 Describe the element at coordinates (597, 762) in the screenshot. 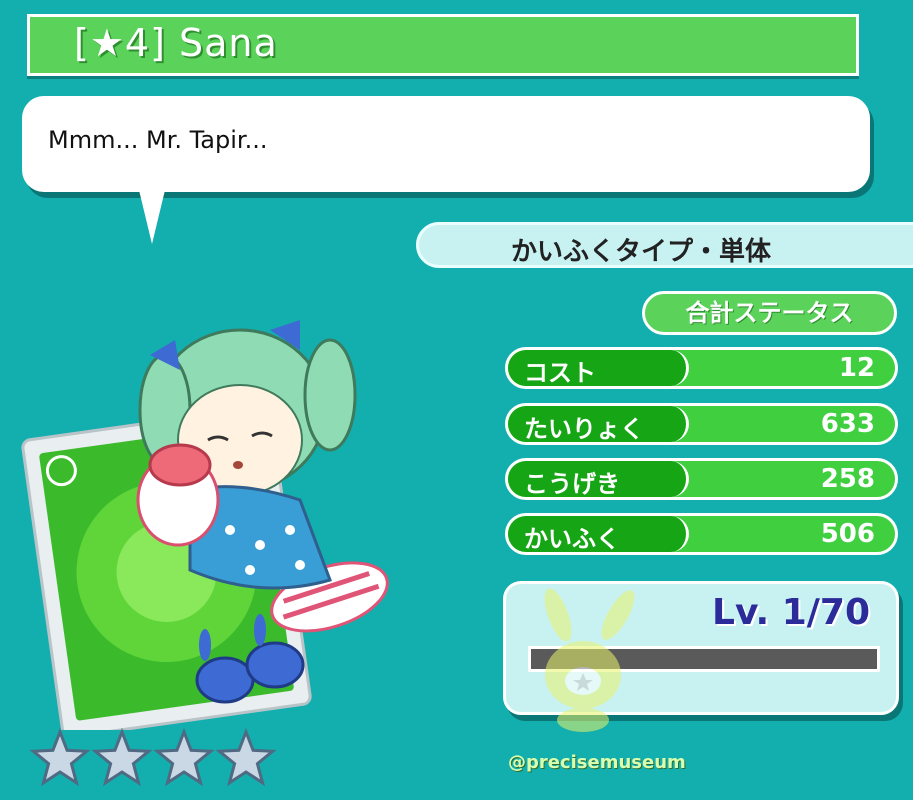

I see `watermark: @precisemuseum` at that location.